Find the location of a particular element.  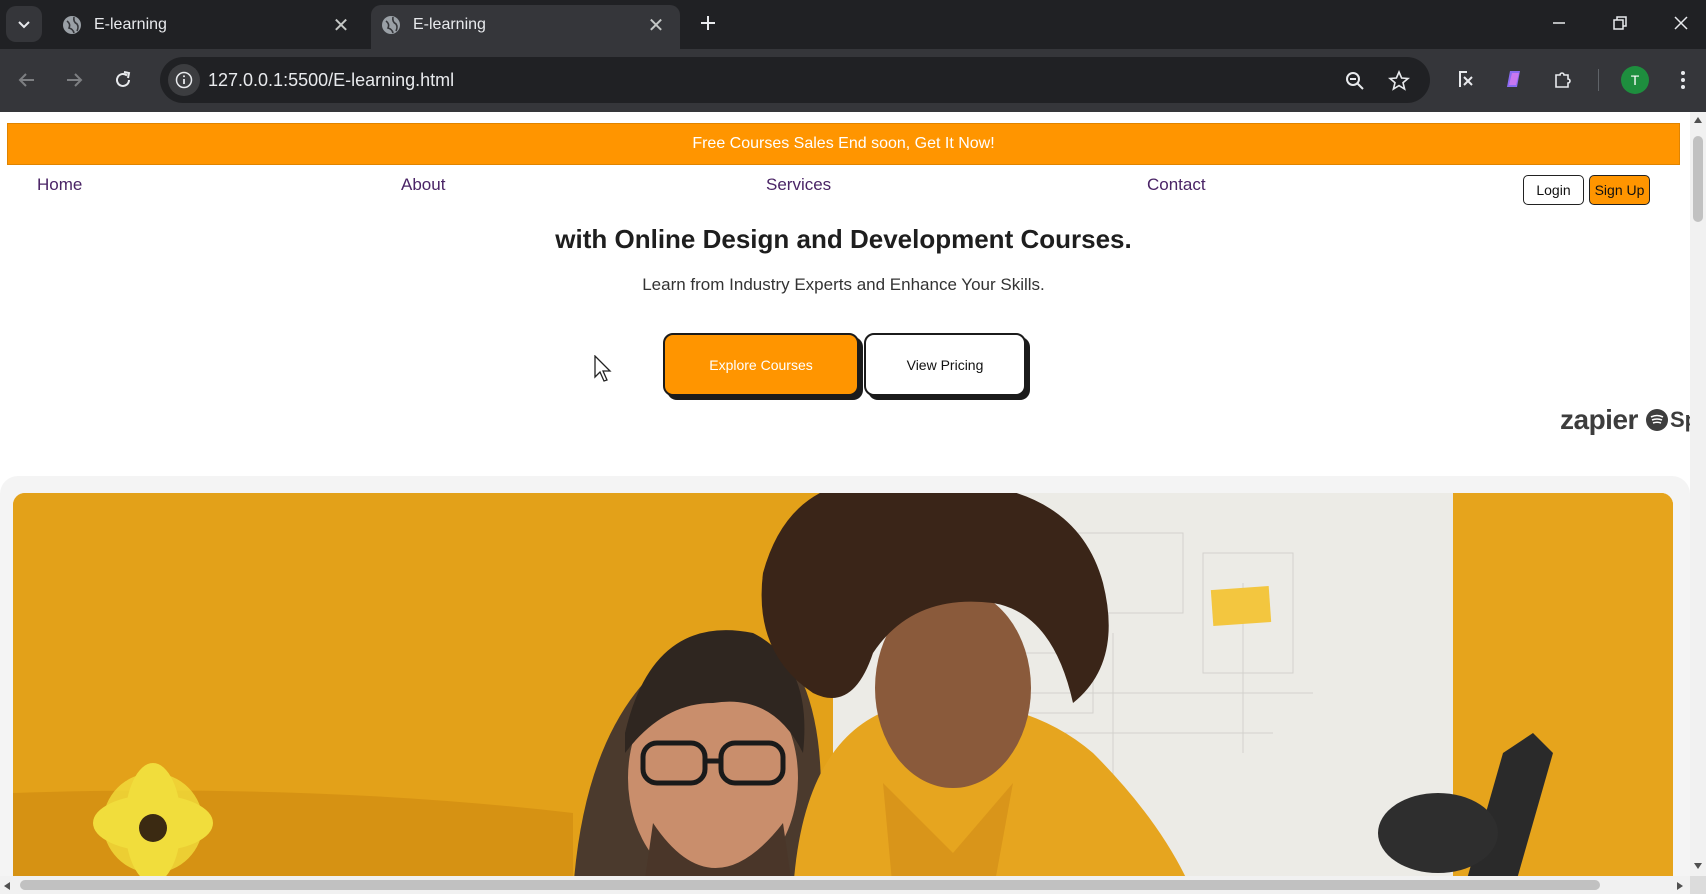

back-button is located at coordinates (27, 80).